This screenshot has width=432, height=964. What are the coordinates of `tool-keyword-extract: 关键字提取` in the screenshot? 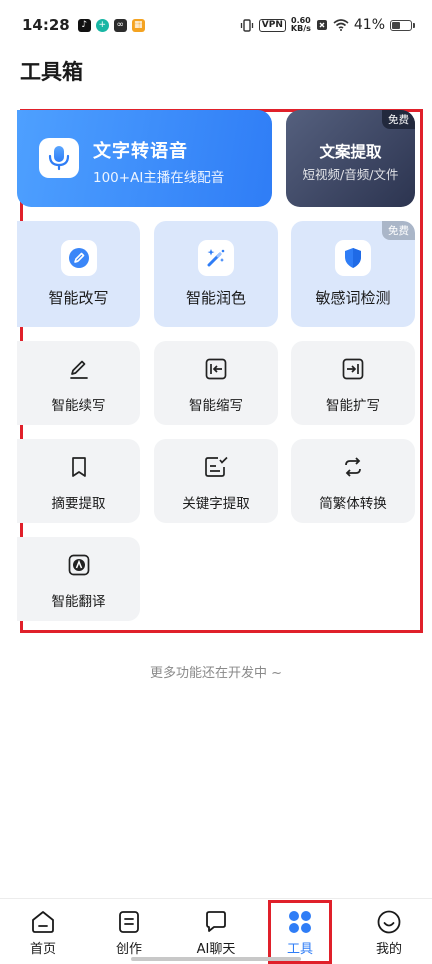 It's located at (216, 481).